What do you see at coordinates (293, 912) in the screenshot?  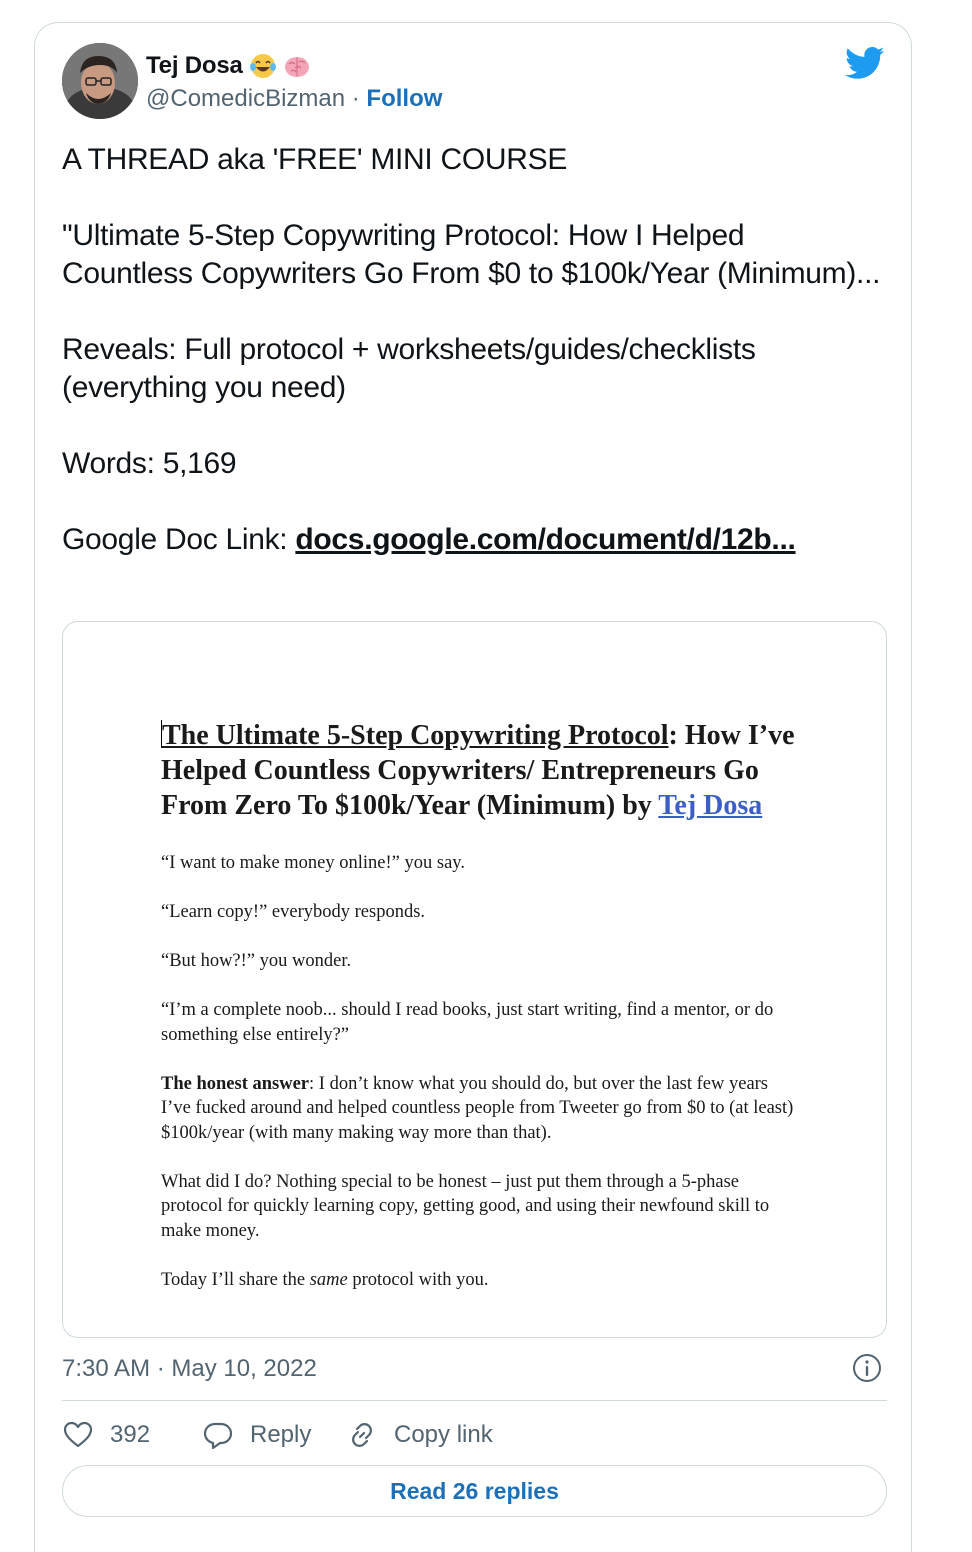 I see `doc-paragraph: “Learn copy!” everybody responds.` at bounding box center [293, 912].